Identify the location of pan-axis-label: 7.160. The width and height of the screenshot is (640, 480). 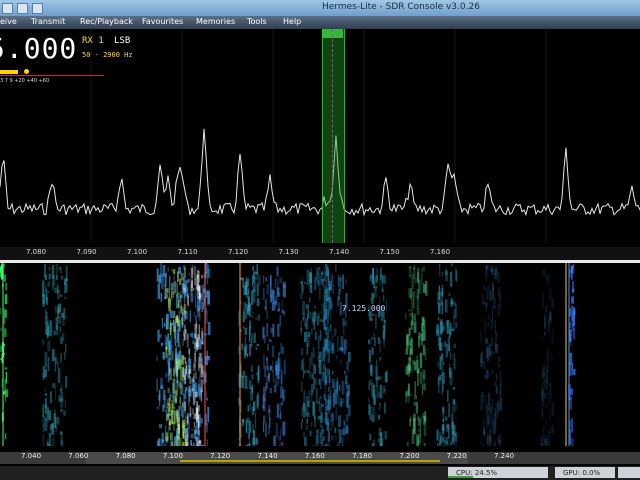
(440, 252).